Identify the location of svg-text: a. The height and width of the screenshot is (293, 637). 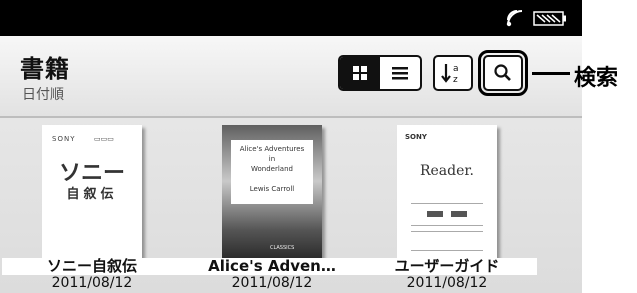
(456, 69).